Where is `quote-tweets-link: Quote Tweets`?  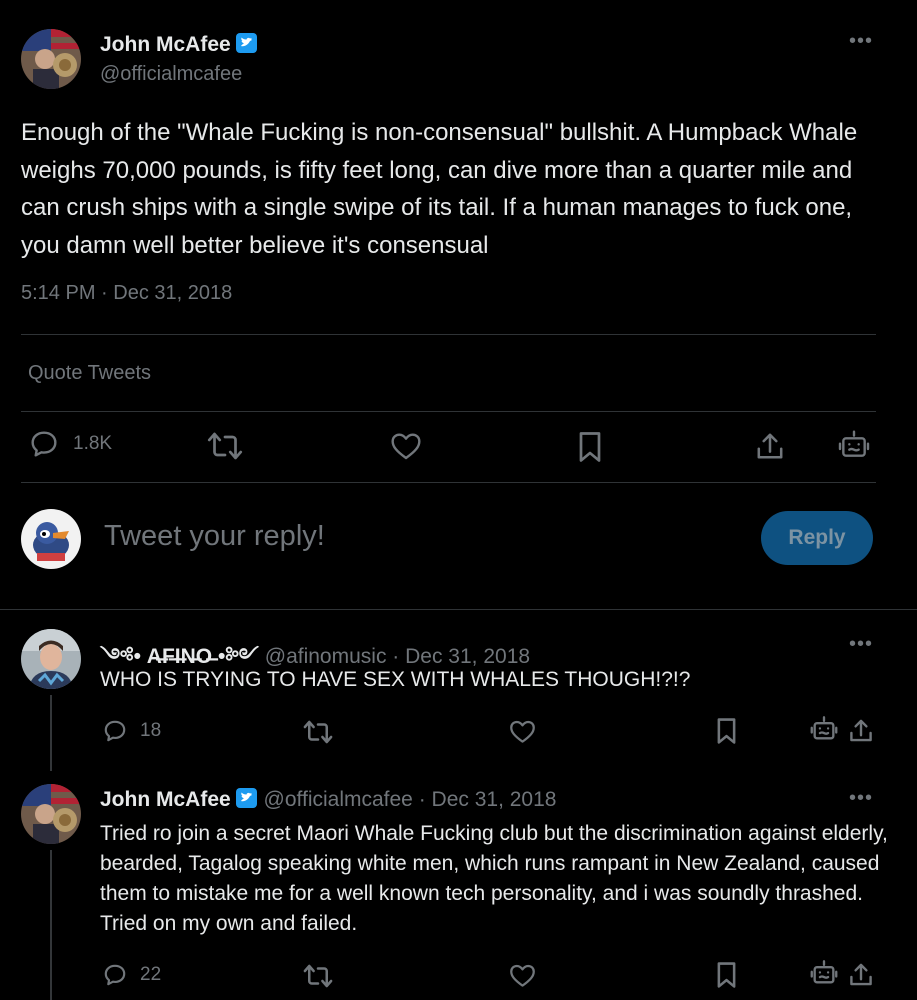 quote-tweets-link: Quote Tweets is located at coordinates (89, 373).